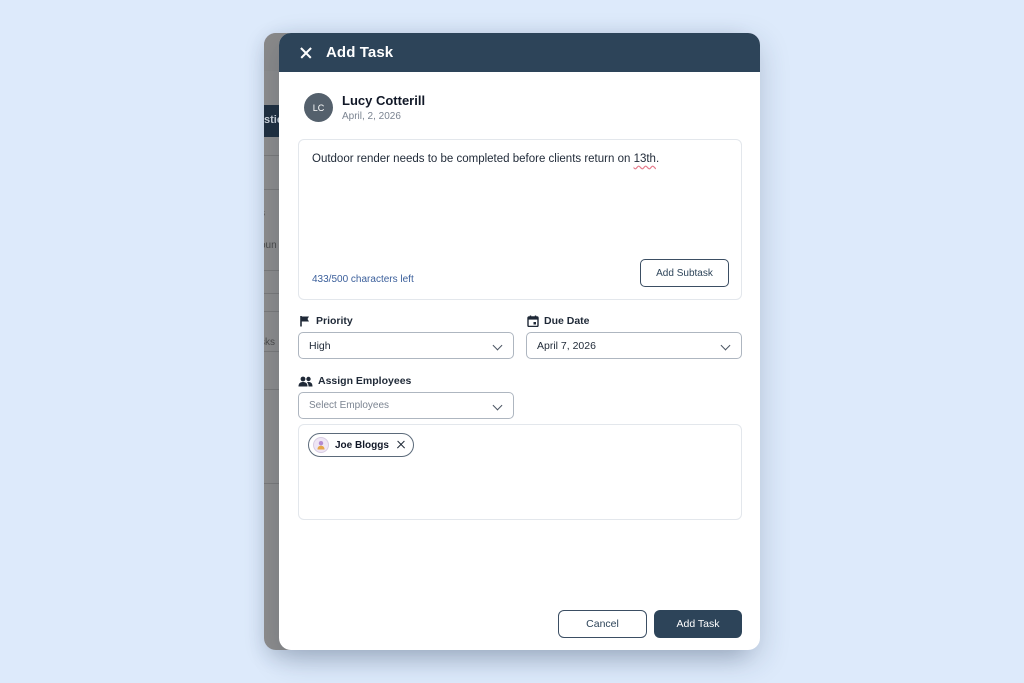 The image size is (1024, 683). I want to click on employee-chip: Joe Bloggs, so click(361, 445).